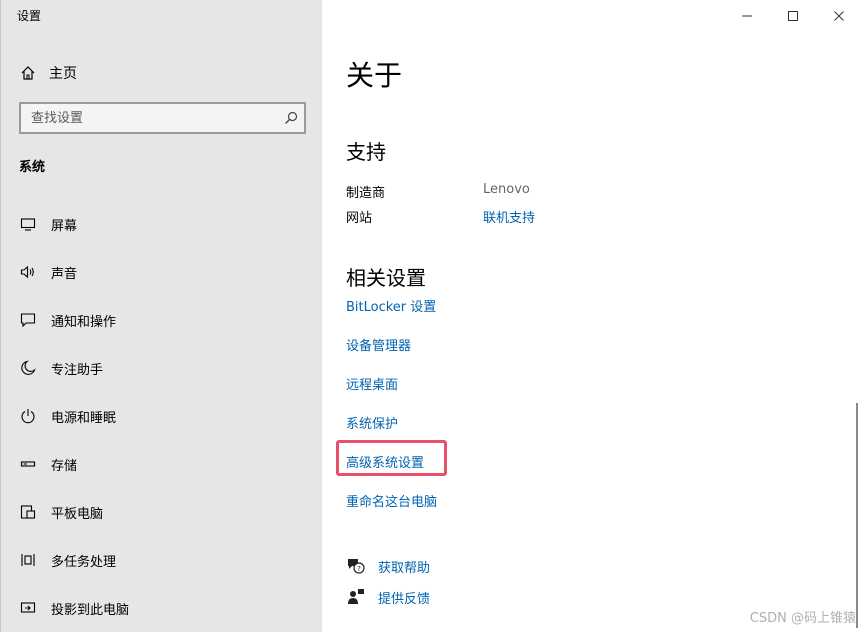 The image size is (862, 632). What do you see at coordinates (857, 515) in the screenshot?
I see `scrollbar` at bounding box center [857, 515].